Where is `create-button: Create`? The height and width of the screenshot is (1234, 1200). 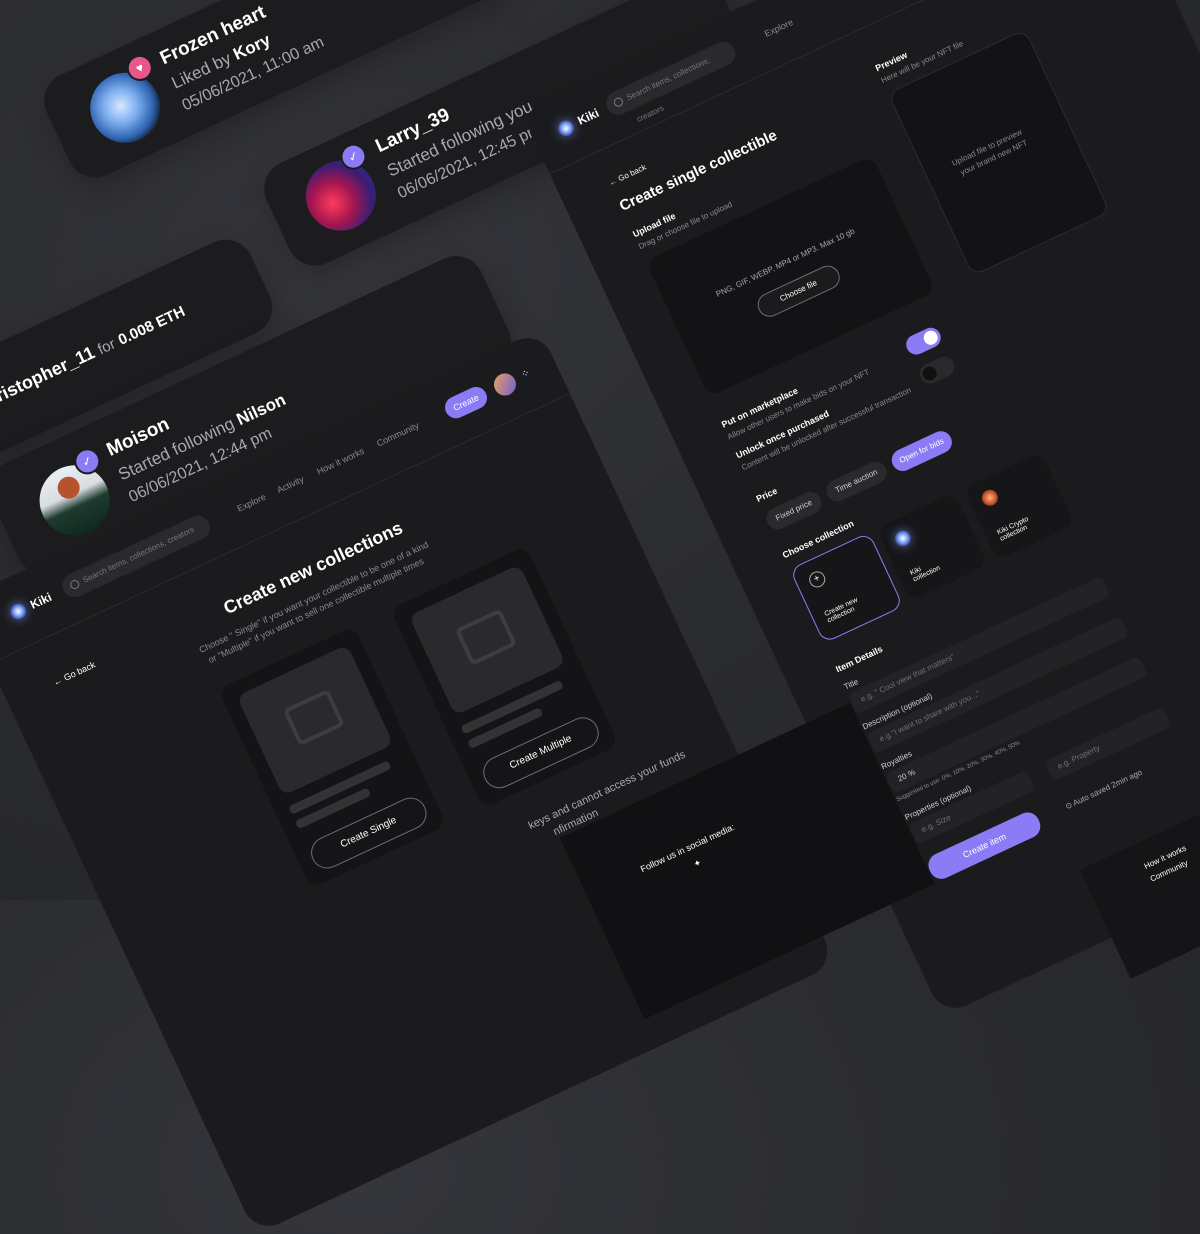
create-button: Create is located at coordinates (466, 402).